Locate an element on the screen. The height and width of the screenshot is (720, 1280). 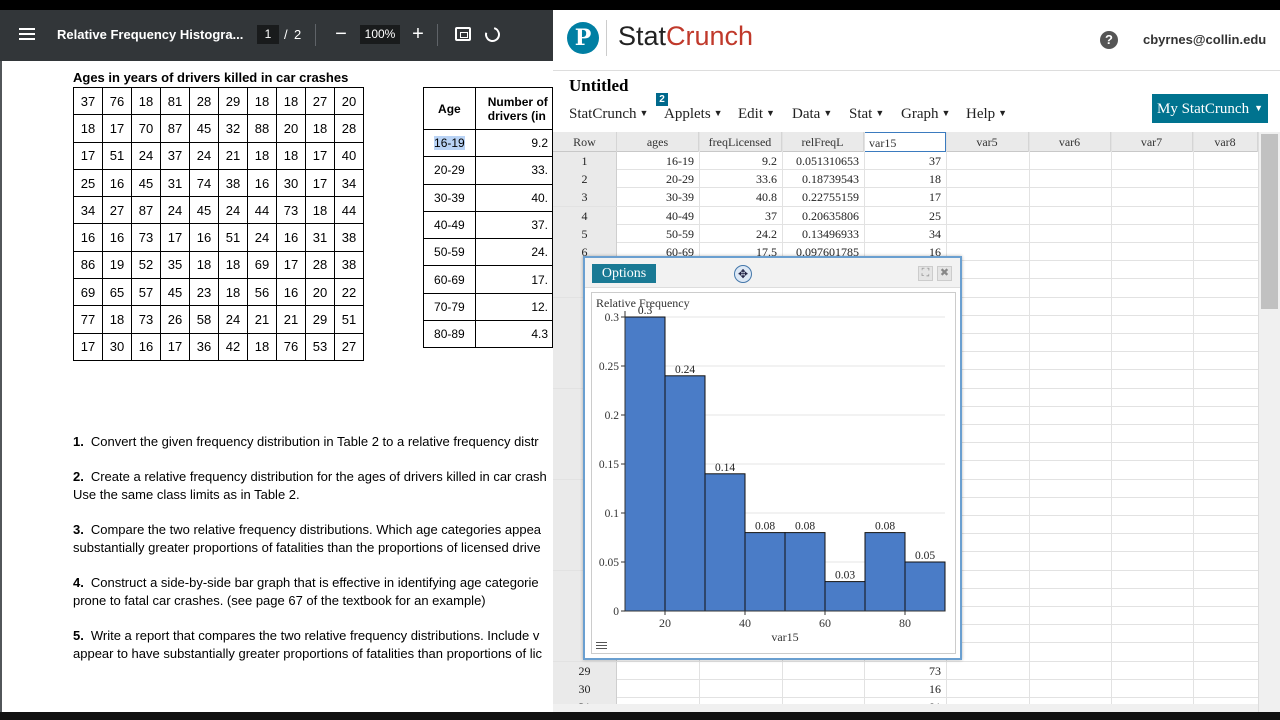
table-row: 4 40-49 37 0.20635806 25 is located at coordinates (905, 215).